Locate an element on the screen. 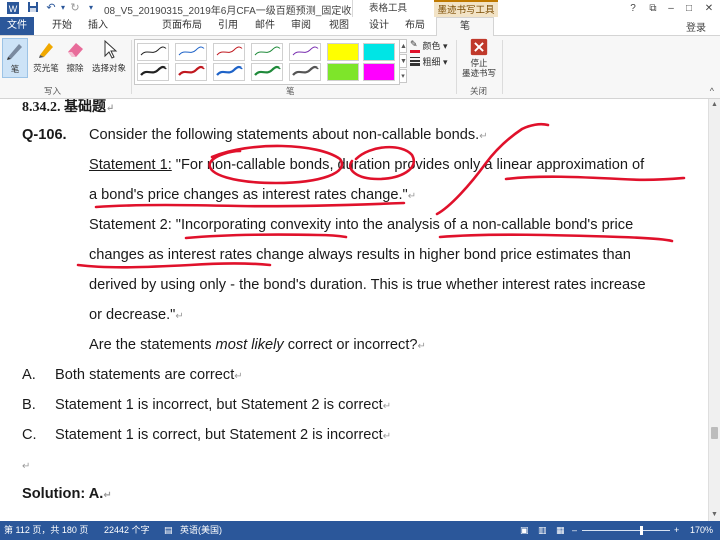 The width and height of the screenshot is (720, 540). collapse-ribbon-icon: ^ is located at coordinates (712, 91).